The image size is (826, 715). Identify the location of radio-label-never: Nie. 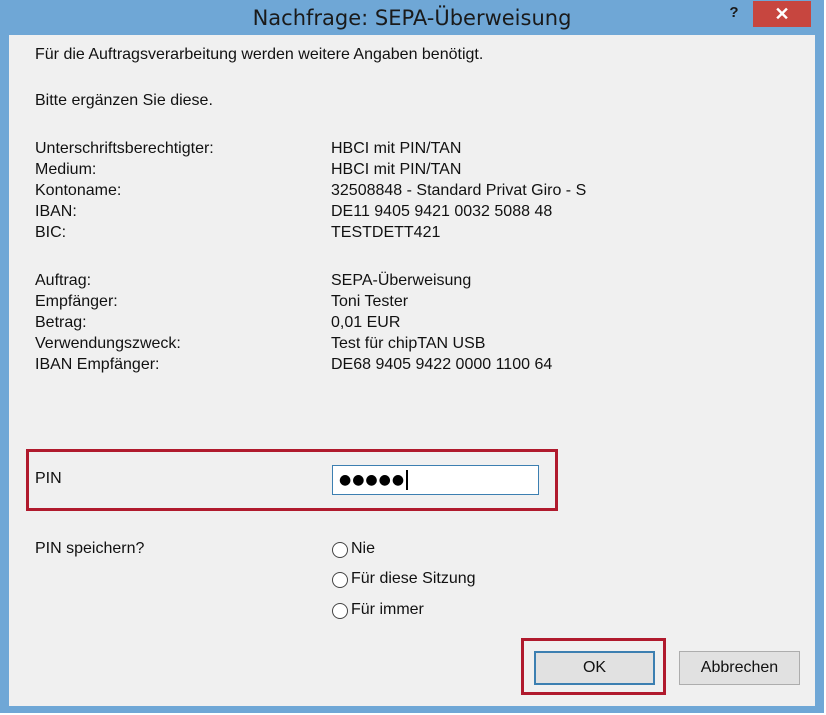
(363, 548).